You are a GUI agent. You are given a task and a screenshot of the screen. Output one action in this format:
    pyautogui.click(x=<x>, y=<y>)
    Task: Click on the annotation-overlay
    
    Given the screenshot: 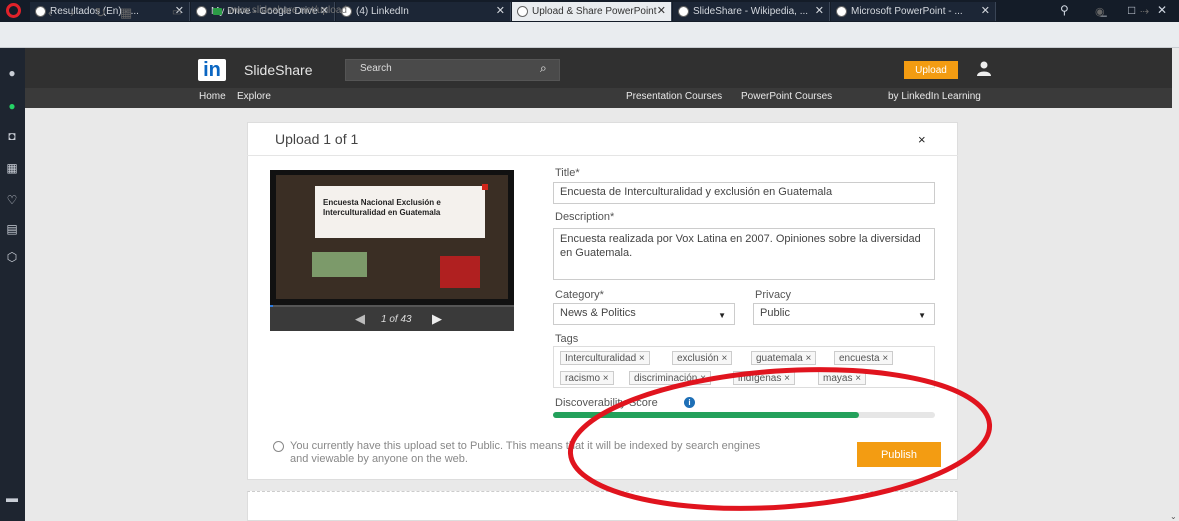 What is the action you would take?
    pyautogui.click(x=780, y=439)
    